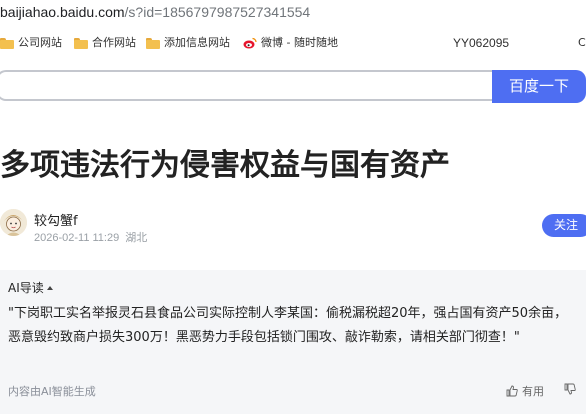 This screenshot has width=586, height=414. I want to click on bookmarks-bar: 公司网站 合作网站 添加信息网站 微博 - 随时随地 YY062095 C, so click(293, 43).